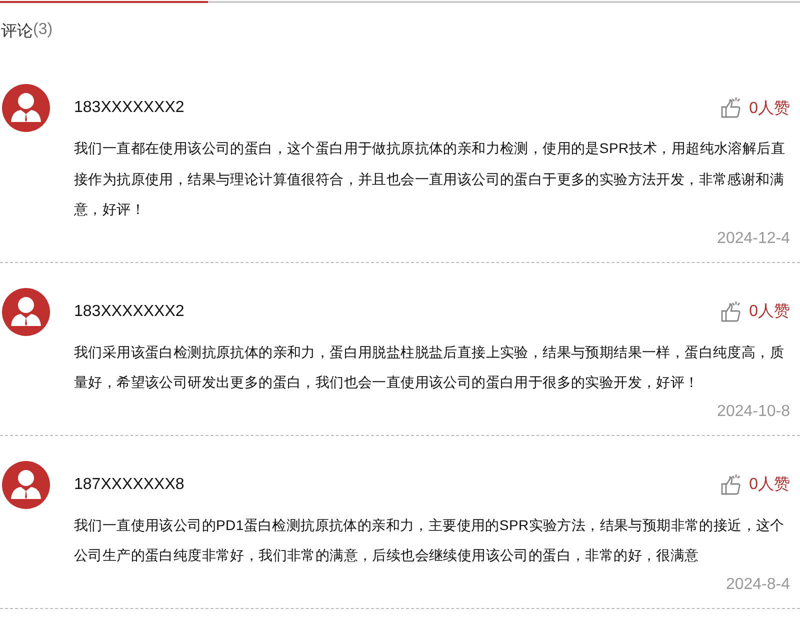 The image size is (800, 627). What do you see at coordinates (130, 485) in the screenshot?
I see `user-name: 187XXXXXXX8` at bounding box center [130, 485].